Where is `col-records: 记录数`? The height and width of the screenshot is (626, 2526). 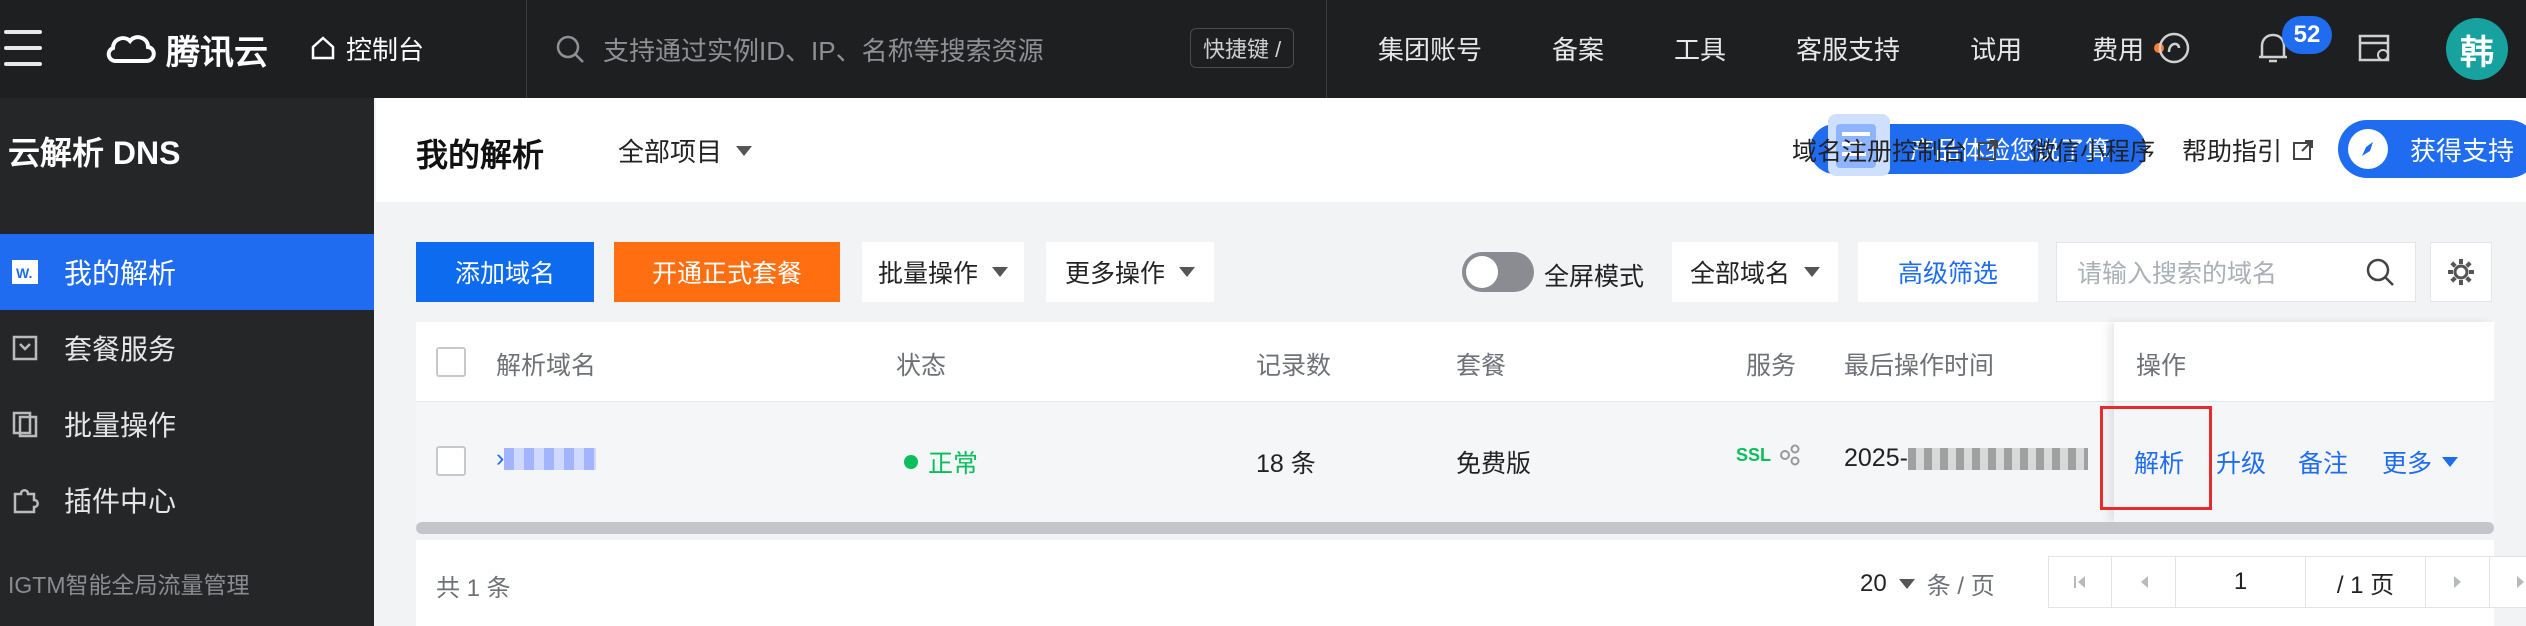
col-records: 记录数 is located at coordinates (1293, 364).